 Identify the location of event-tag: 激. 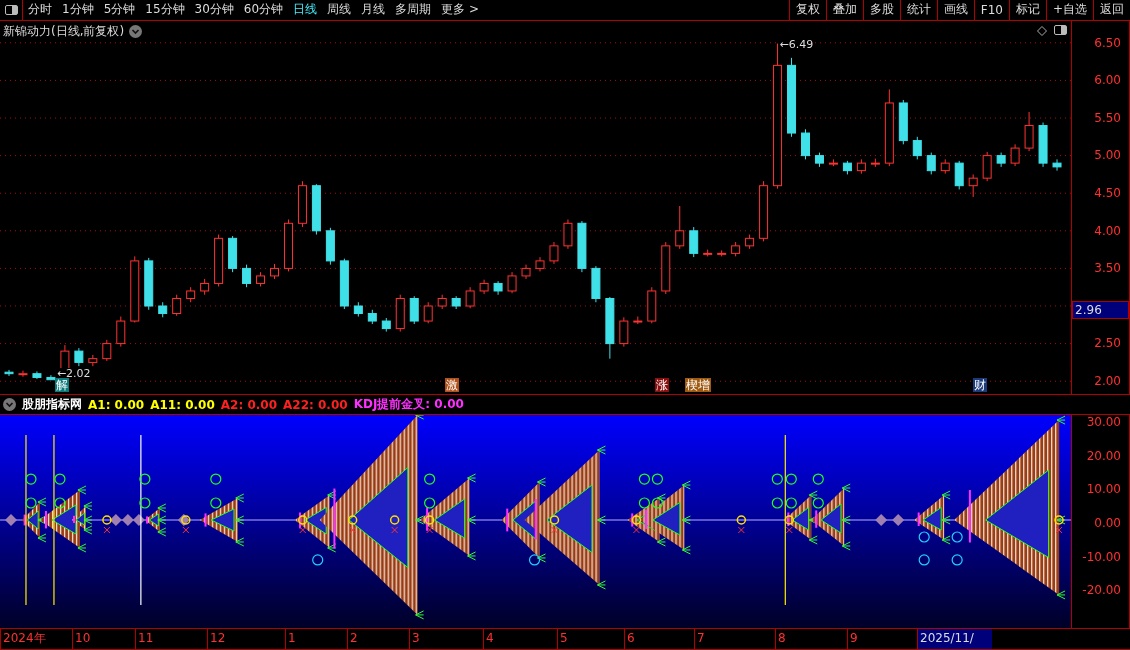
(452, 385).